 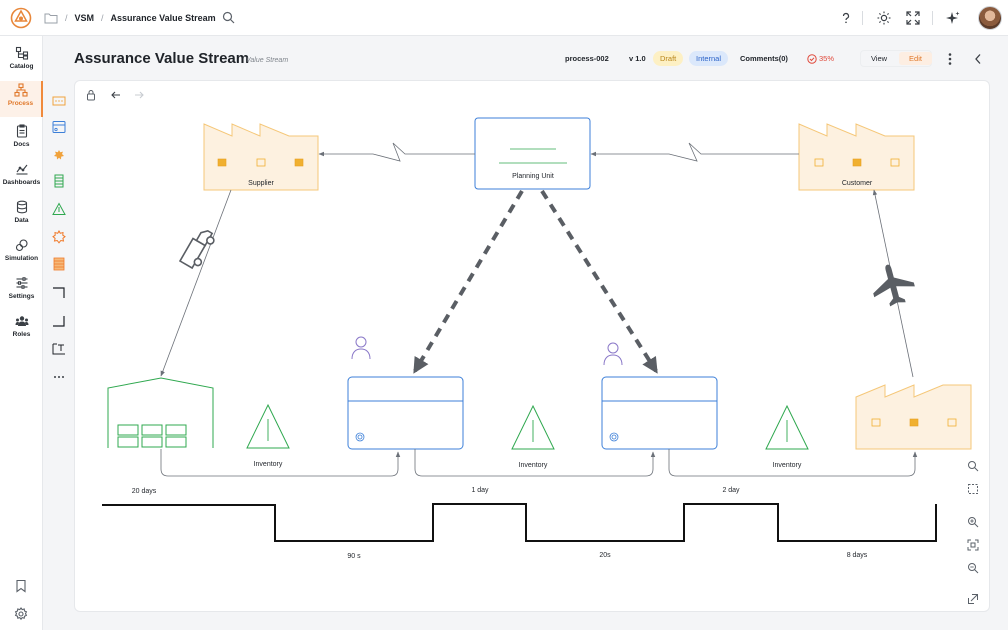 I want to click on list-shape-icon, so click(x=59, y=181).